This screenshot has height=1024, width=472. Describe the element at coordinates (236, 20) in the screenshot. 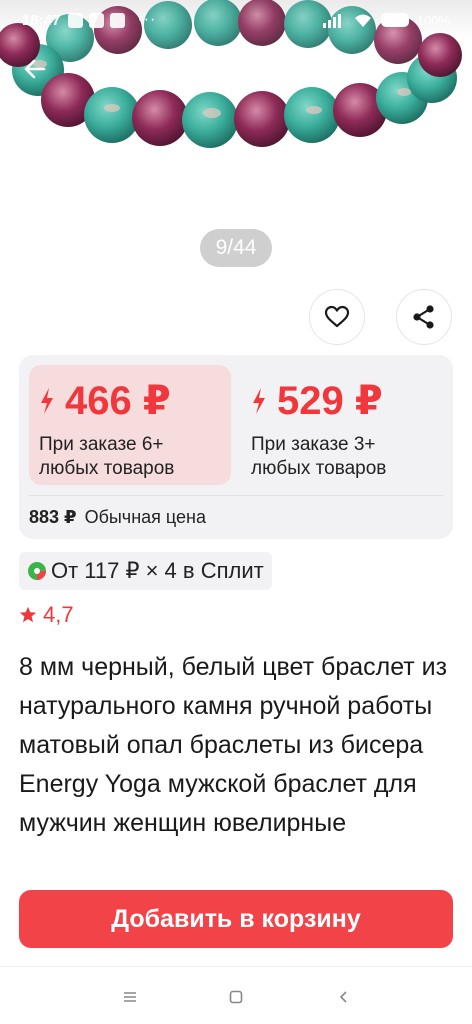

I see `status-bar: 18:47 ··· 100%` at that location.